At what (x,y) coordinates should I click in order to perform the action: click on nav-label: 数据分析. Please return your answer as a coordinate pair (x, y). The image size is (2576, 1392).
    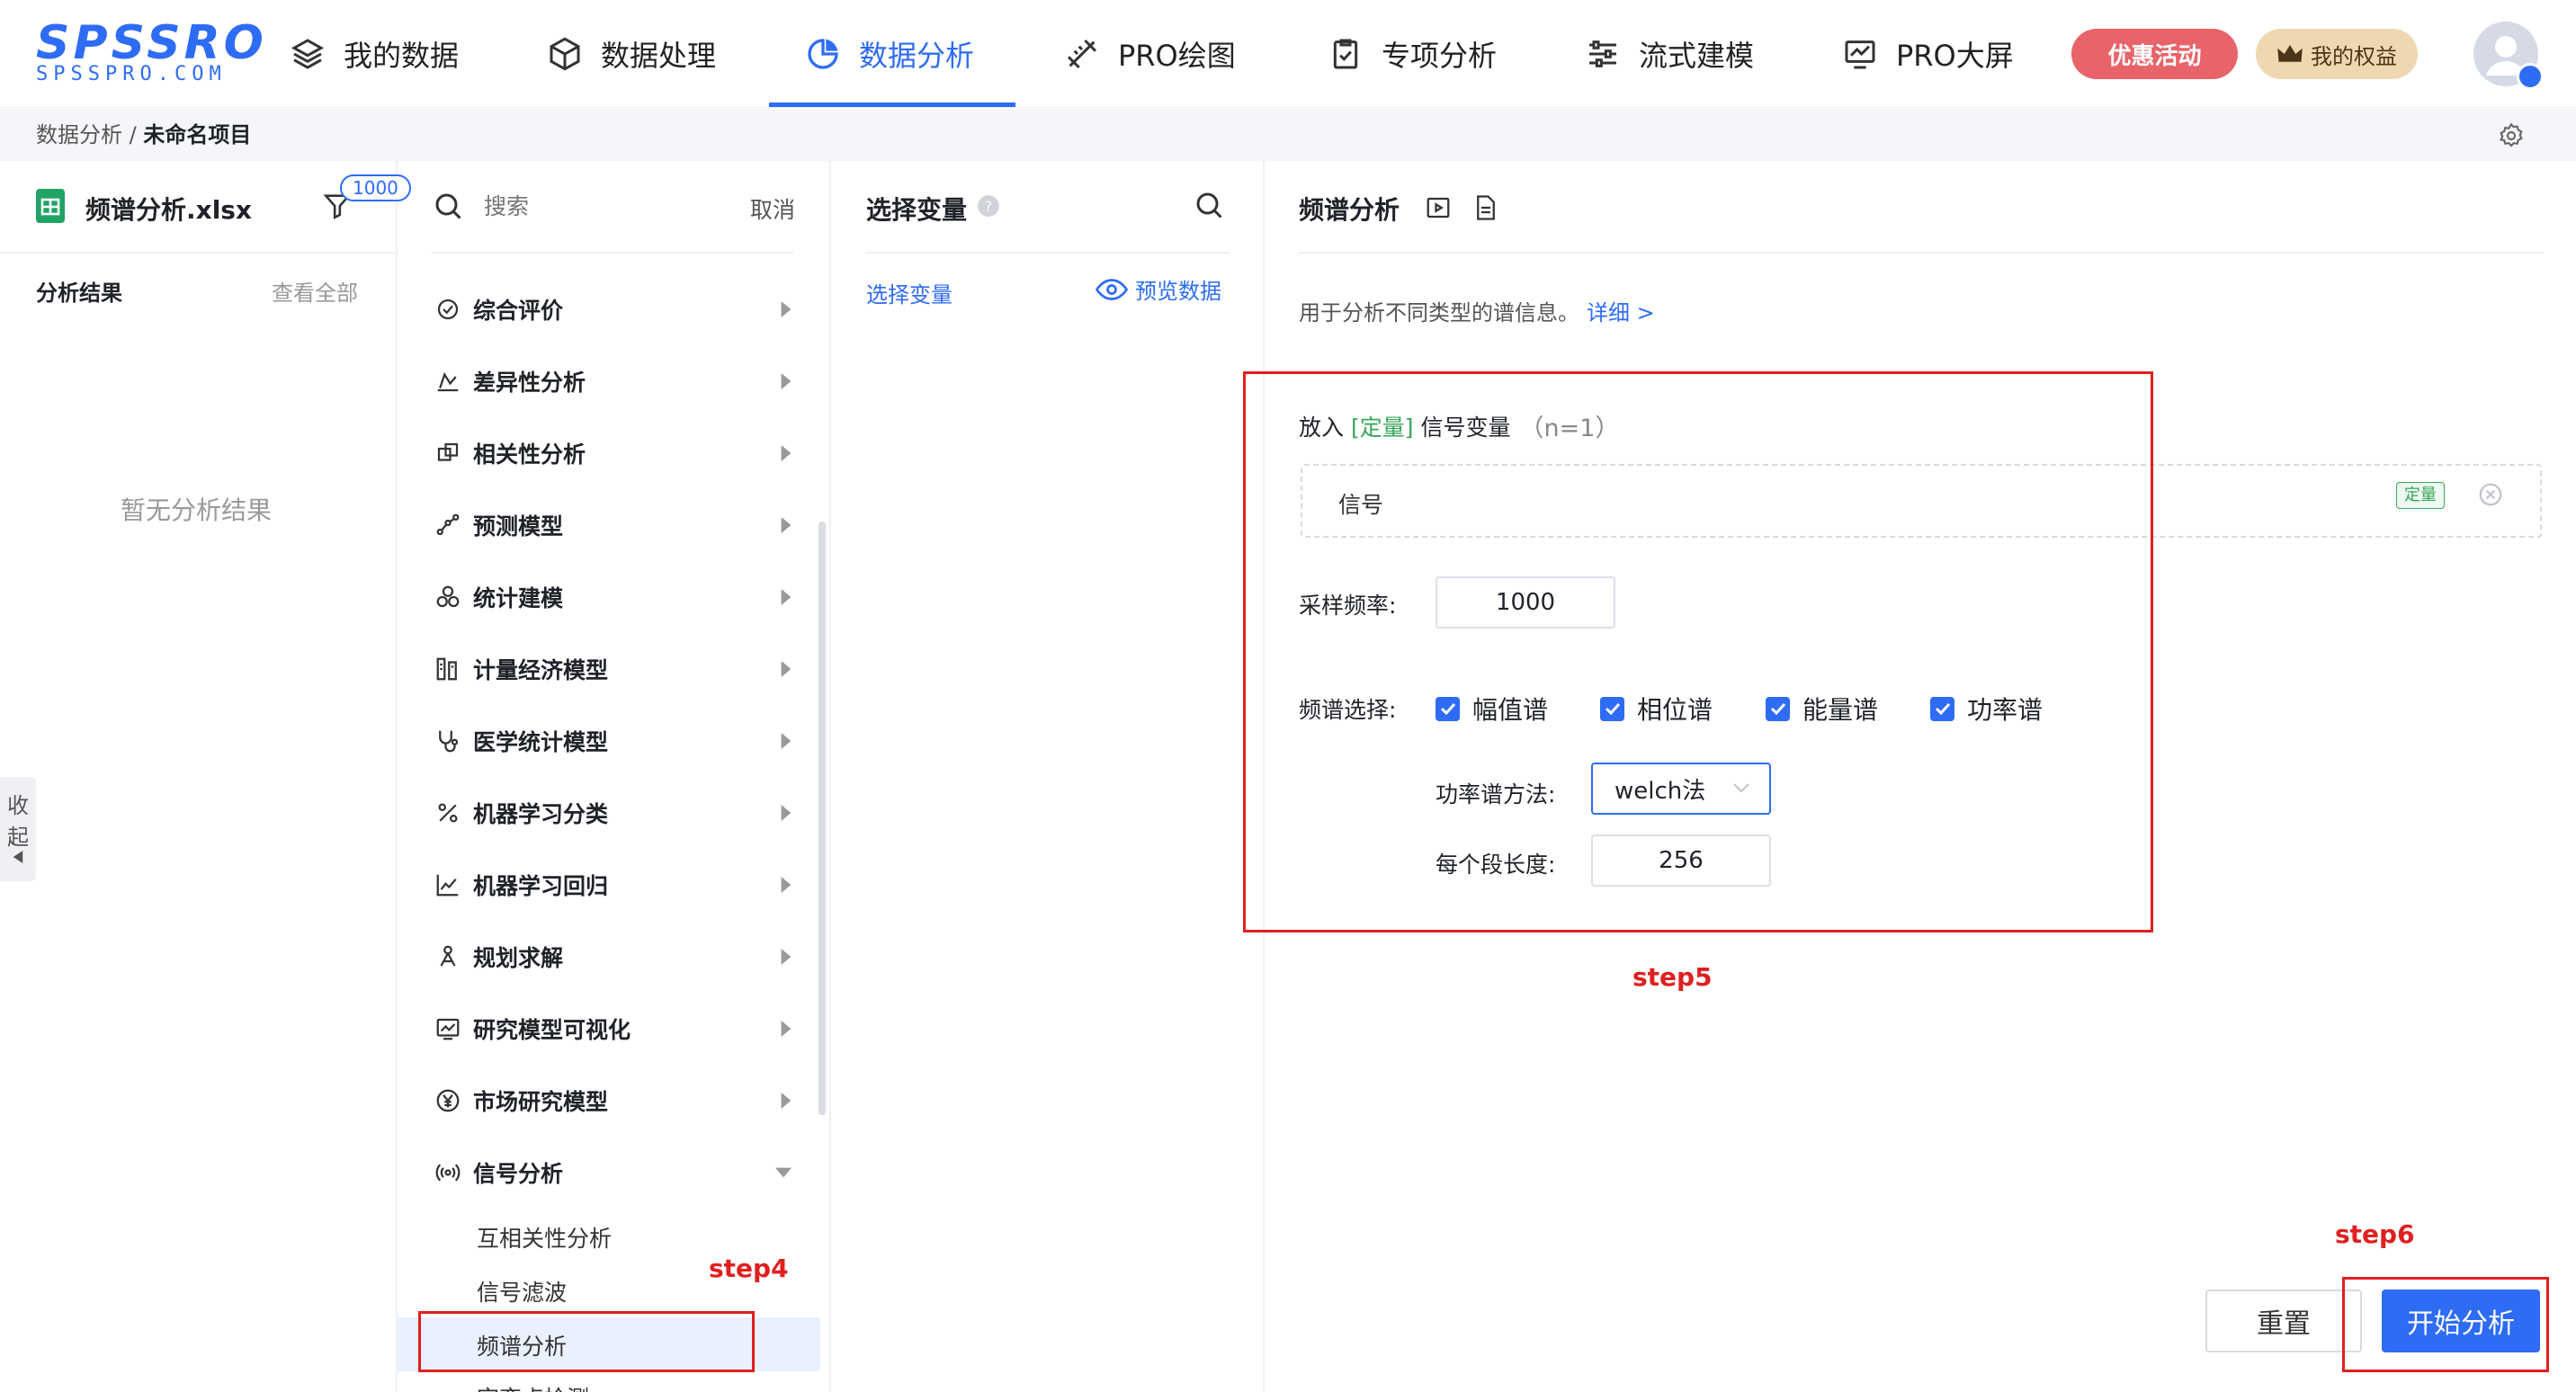
    Looking at the image, I should click on (917, 56).